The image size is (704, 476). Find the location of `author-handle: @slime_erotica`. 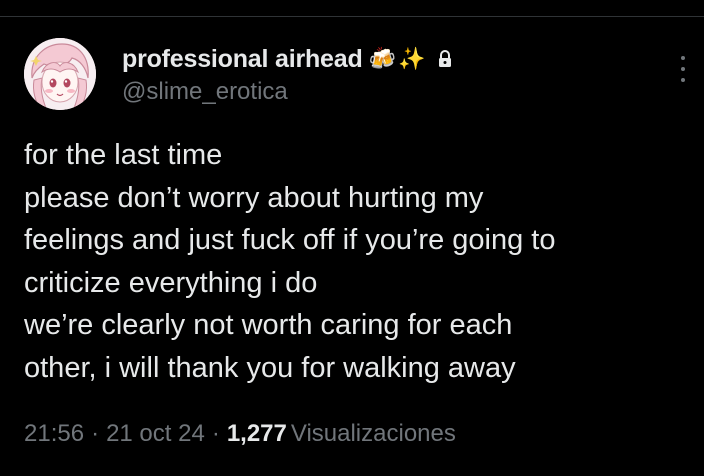

author-handle: @slime_erotica is located at coordinates (388, 92).